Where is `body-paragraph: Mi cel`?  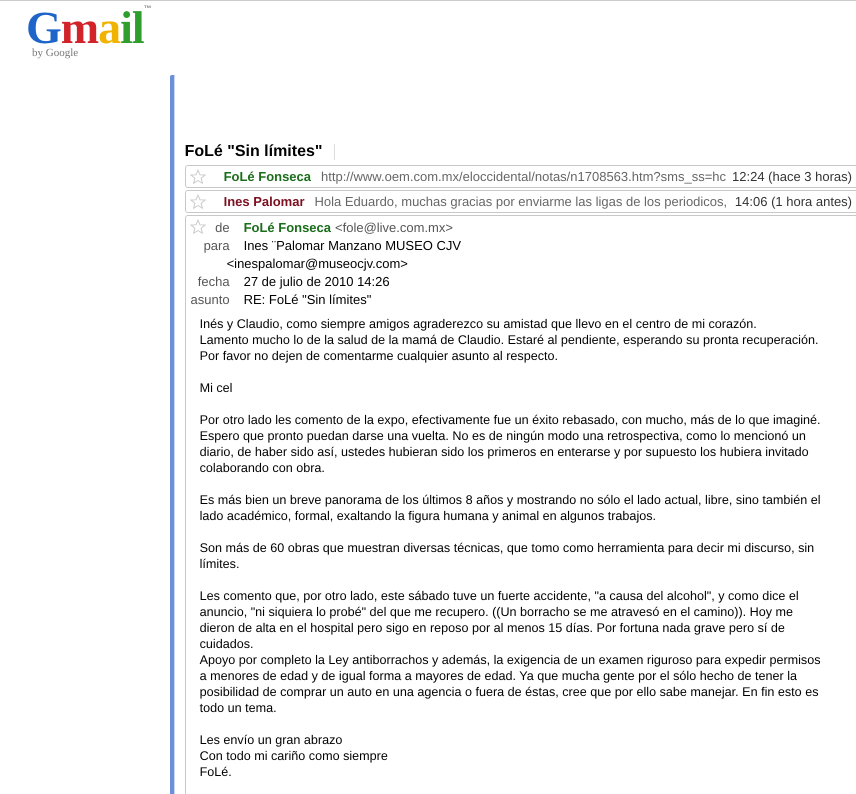
body-paragraph: Mi cel is located at coordinates (217, 388).